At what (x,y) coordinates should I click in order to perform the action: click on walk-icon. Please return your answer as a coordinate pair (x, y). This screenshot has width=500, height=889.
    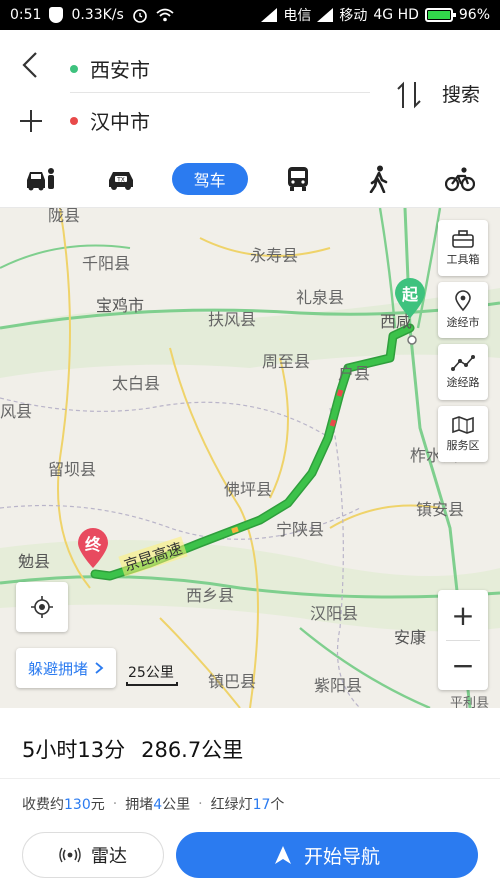
    Looking at the image, I should click on (378, 179).